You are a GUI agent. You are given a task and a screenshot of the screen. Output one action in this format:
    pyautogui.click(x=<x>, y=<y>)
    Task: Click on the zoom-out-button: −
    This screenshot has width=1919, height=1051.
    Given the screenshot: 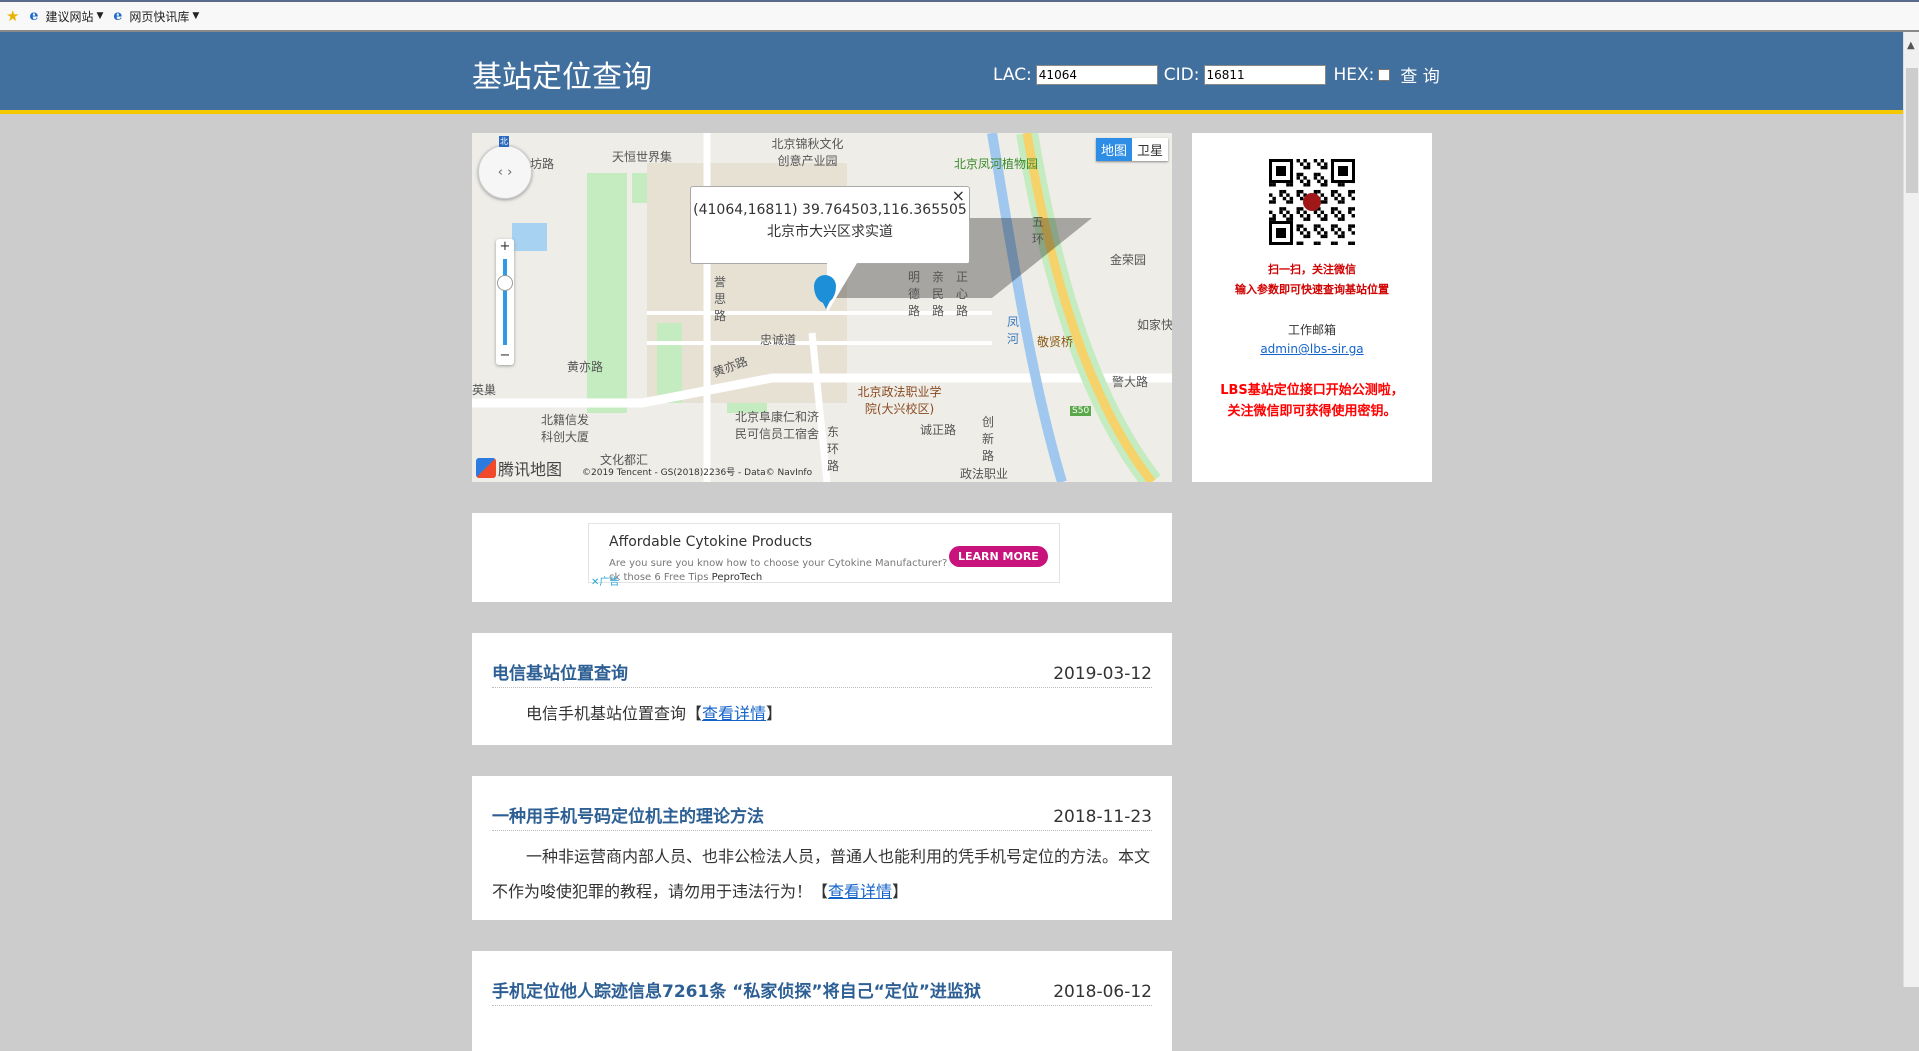 What is the action you would take?
    pyautogui.click(x=505, y=355)
    